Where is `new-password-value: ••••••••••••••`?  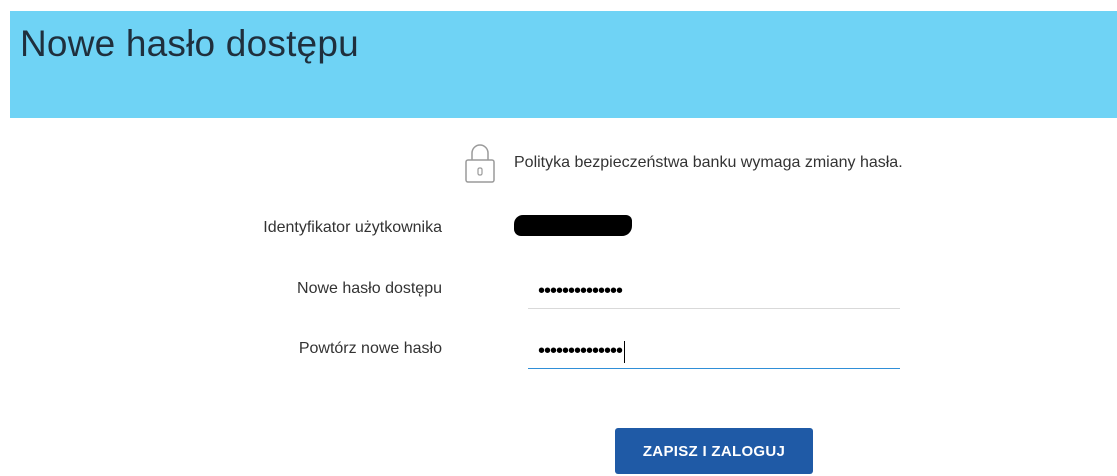 new-password-value: •••••••••••••• is located at coordinates (580, 291).